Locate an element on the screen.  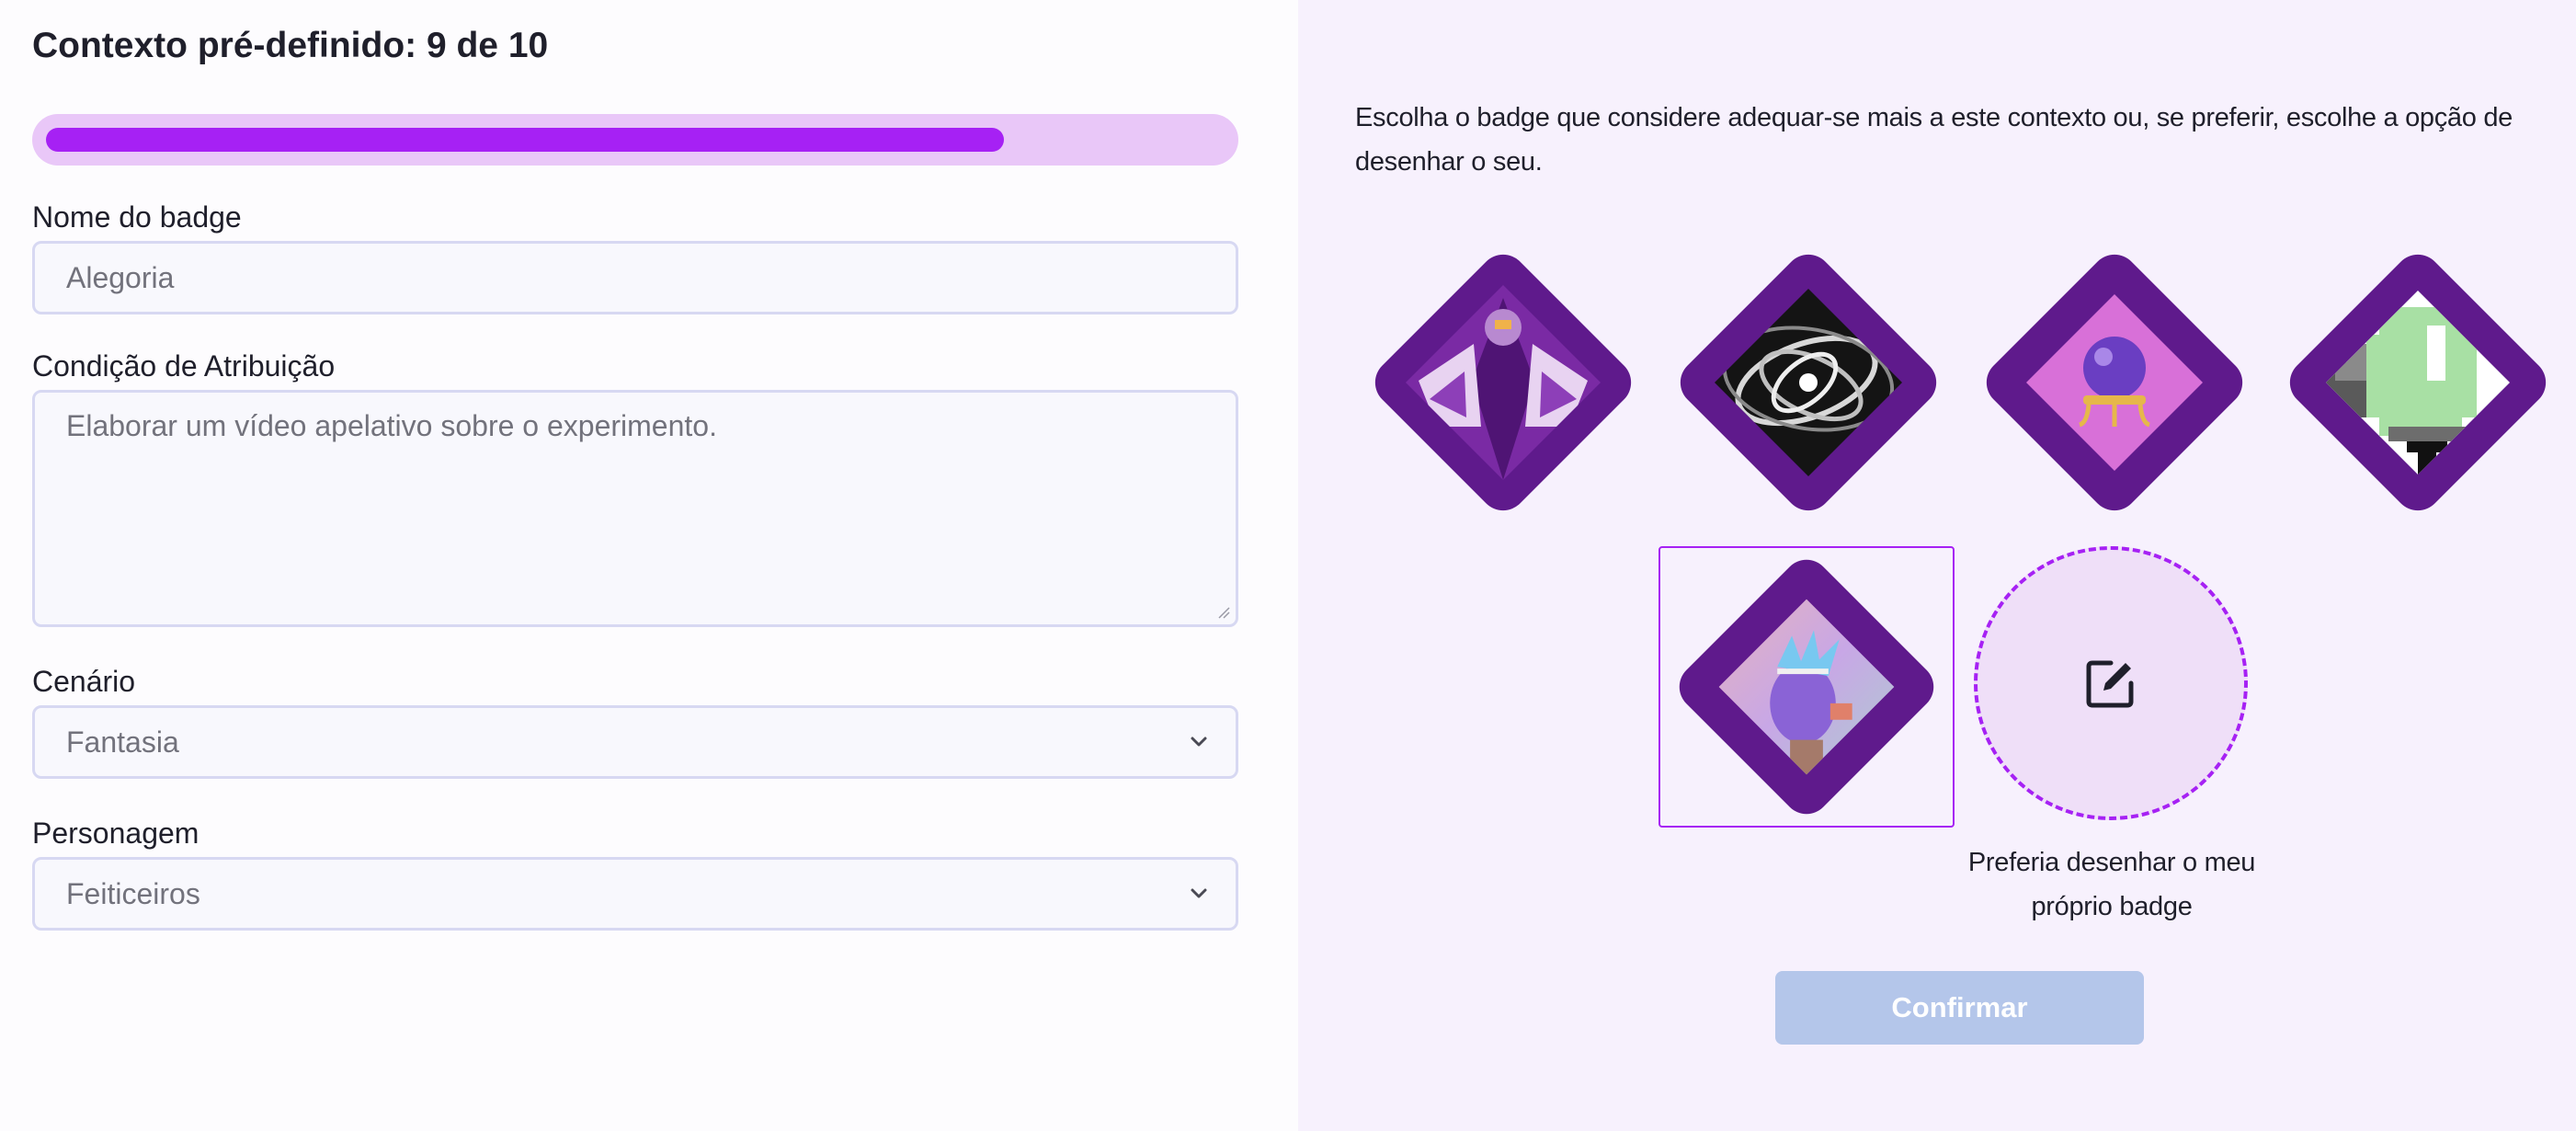
scenario-label: Cenário is located at coordinates (84, 681).